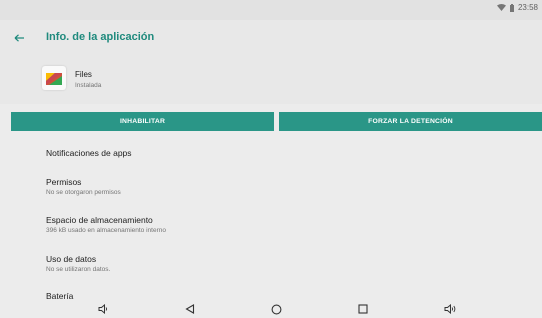 The height and width of the screenshot is (318, 542). I want to click on back-button, so click(19, 38).